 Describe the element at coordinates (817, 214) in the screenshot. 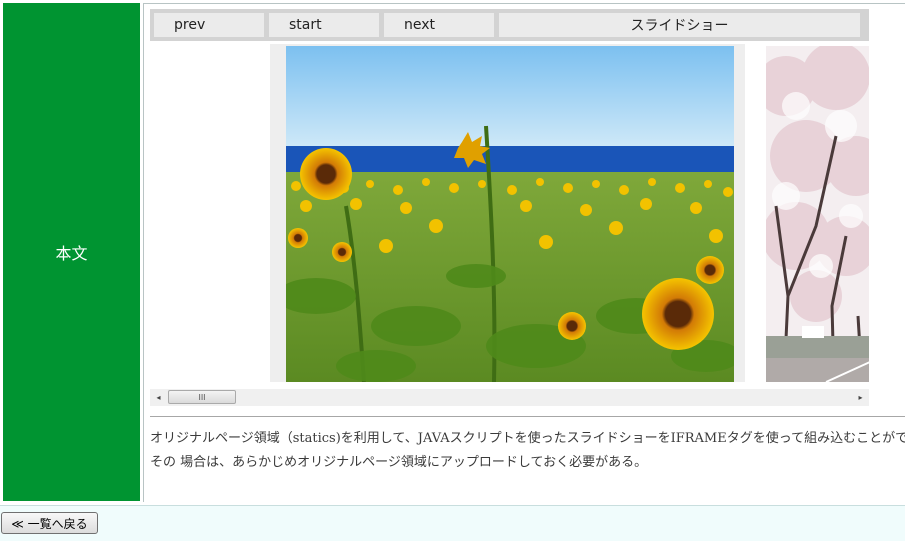

I see `cherry-blossom-photo` at that location.